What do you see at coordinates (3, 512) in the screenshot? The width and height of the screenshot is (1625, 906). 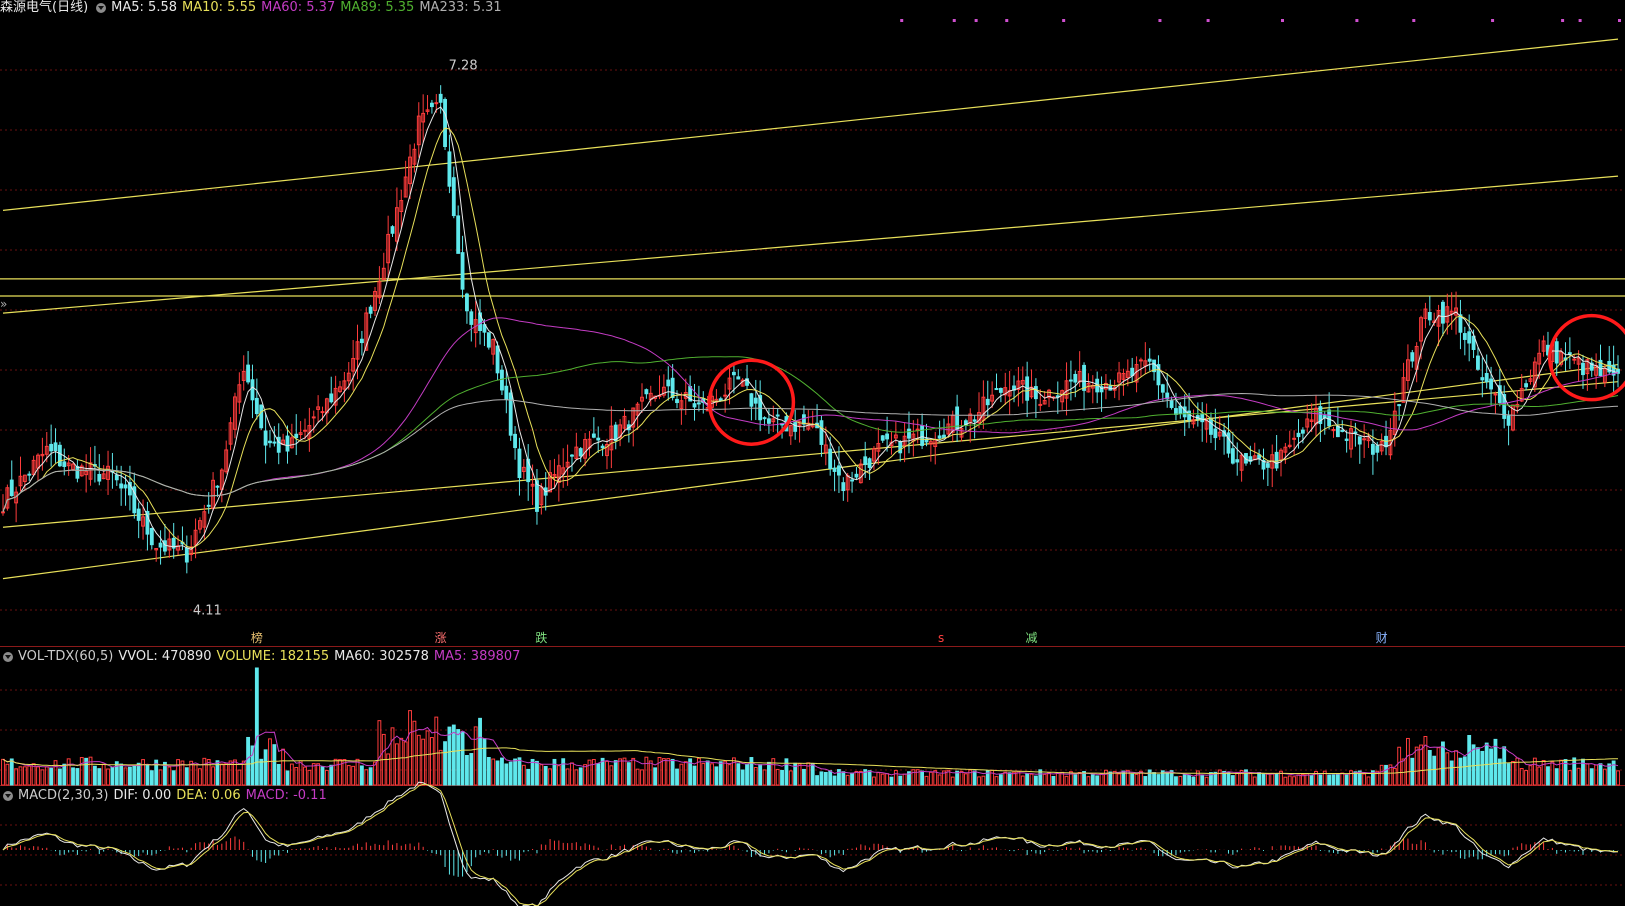 I see `candle-up` at bounding box center [3, 512].